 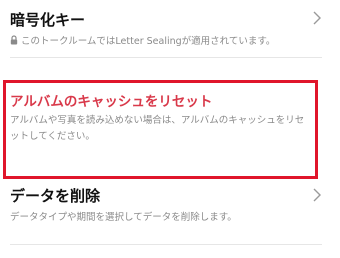 What do you see at coordinates (55, 196) in the screenshot?
I see `delete-data-title: データを削除` at bounding box center [55, 196].